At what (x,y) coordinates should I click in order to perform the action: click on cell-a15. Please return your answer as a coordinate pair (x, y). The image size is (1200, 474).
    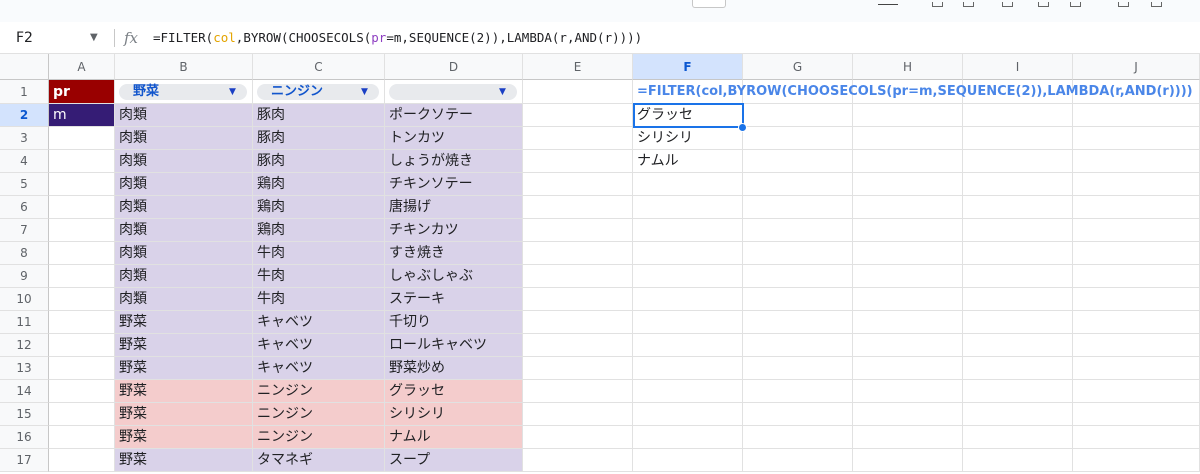
    Looking at the image, I should click on (82, 414).